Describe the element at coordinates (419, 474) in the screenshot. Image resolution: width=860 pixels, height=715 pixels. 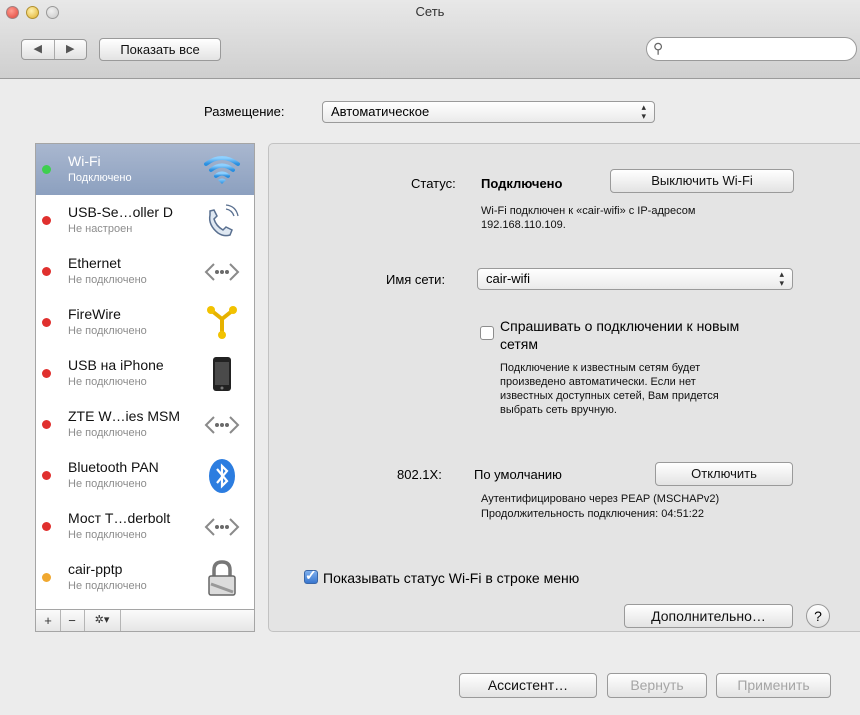
I see `dot1x-label: 802.1X:` at that location.